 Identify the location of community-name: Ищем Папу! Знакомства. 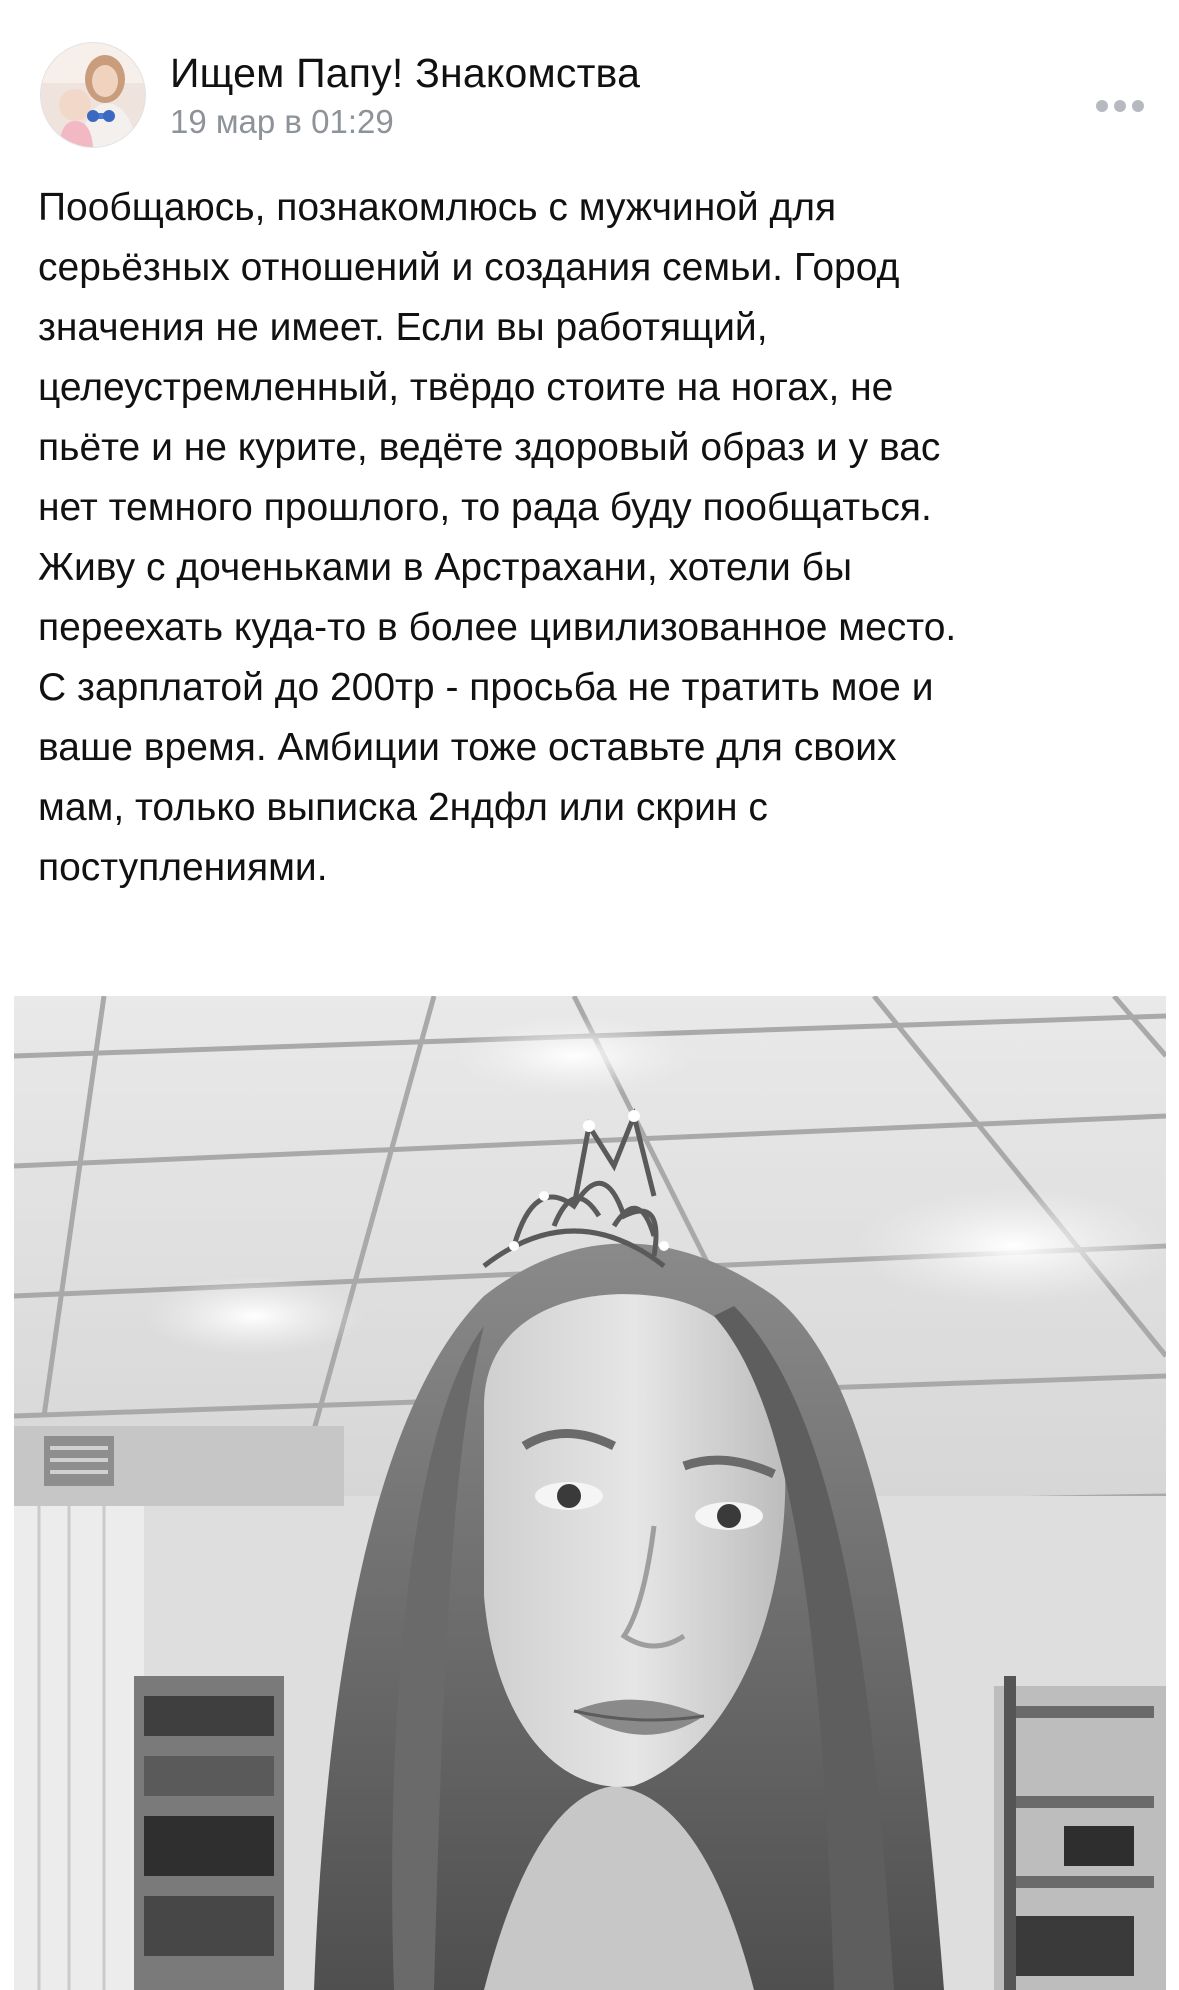
(405, 73).